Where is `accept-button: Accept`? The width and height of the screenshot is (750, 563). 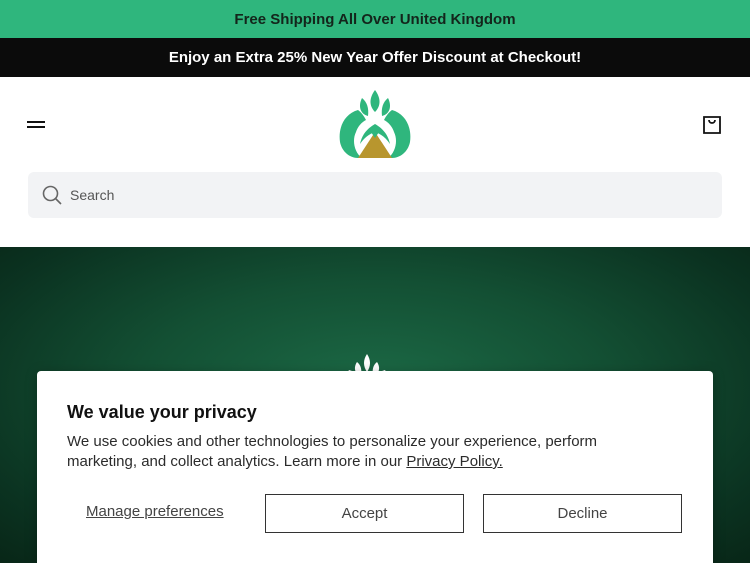 accept-button: Accept is located at coordinates (364, 513).